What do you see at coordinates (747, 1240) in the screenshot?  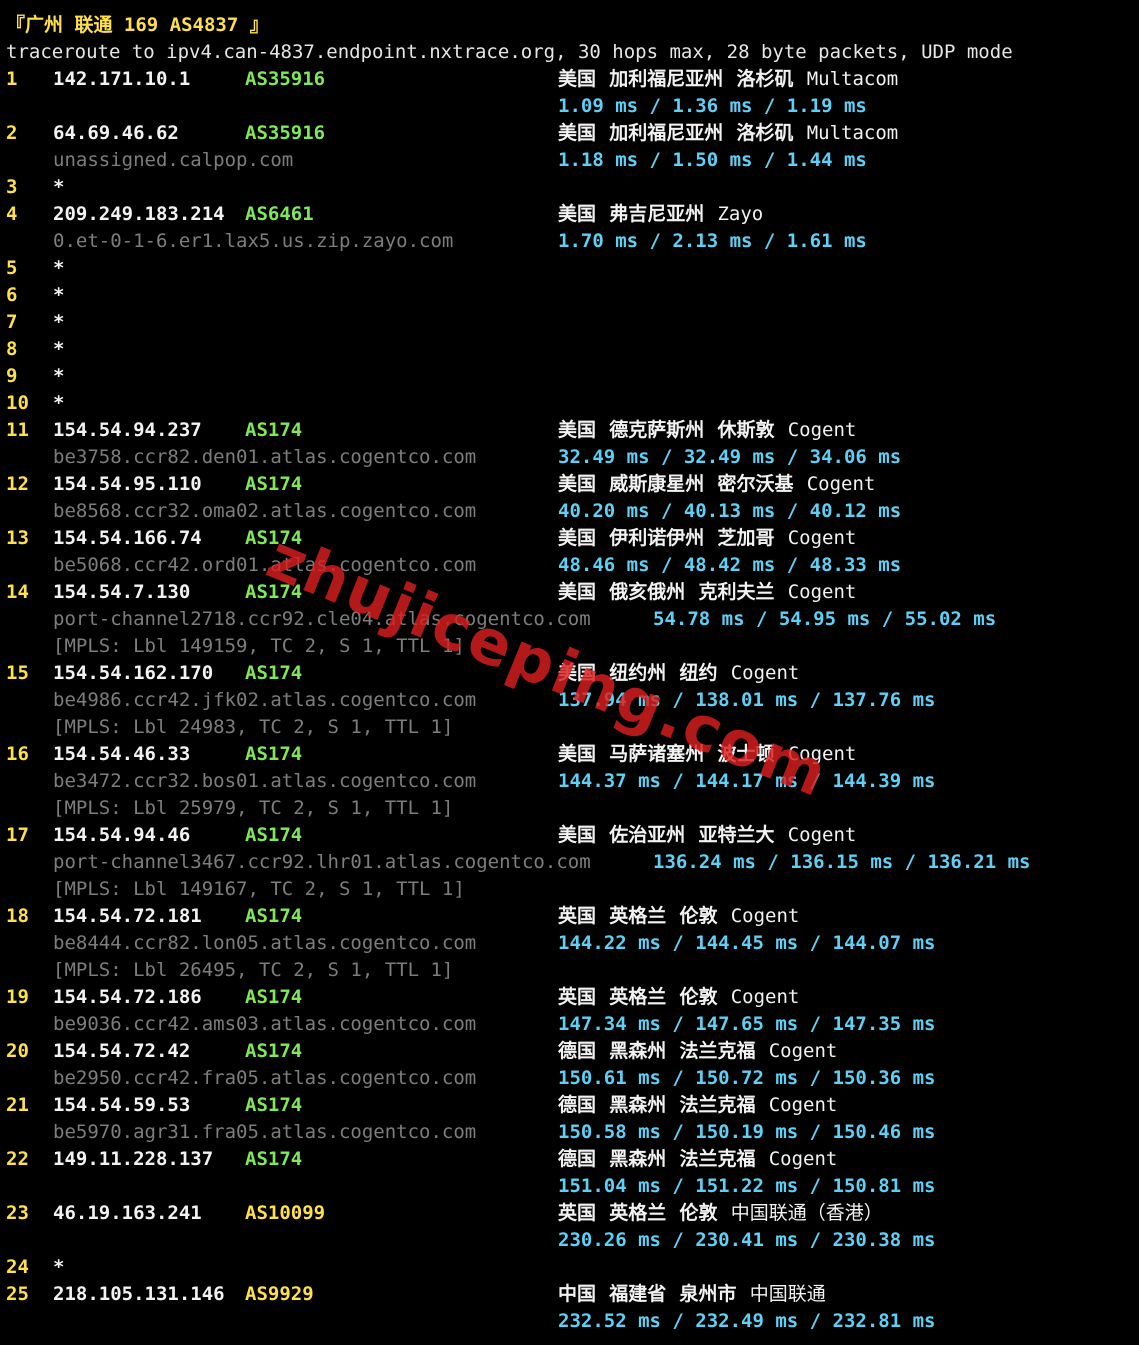 I see `hop-rtt: 230.26 ms / 230.41 ms / 230.38 ms` at bounding box center [747, 1240].